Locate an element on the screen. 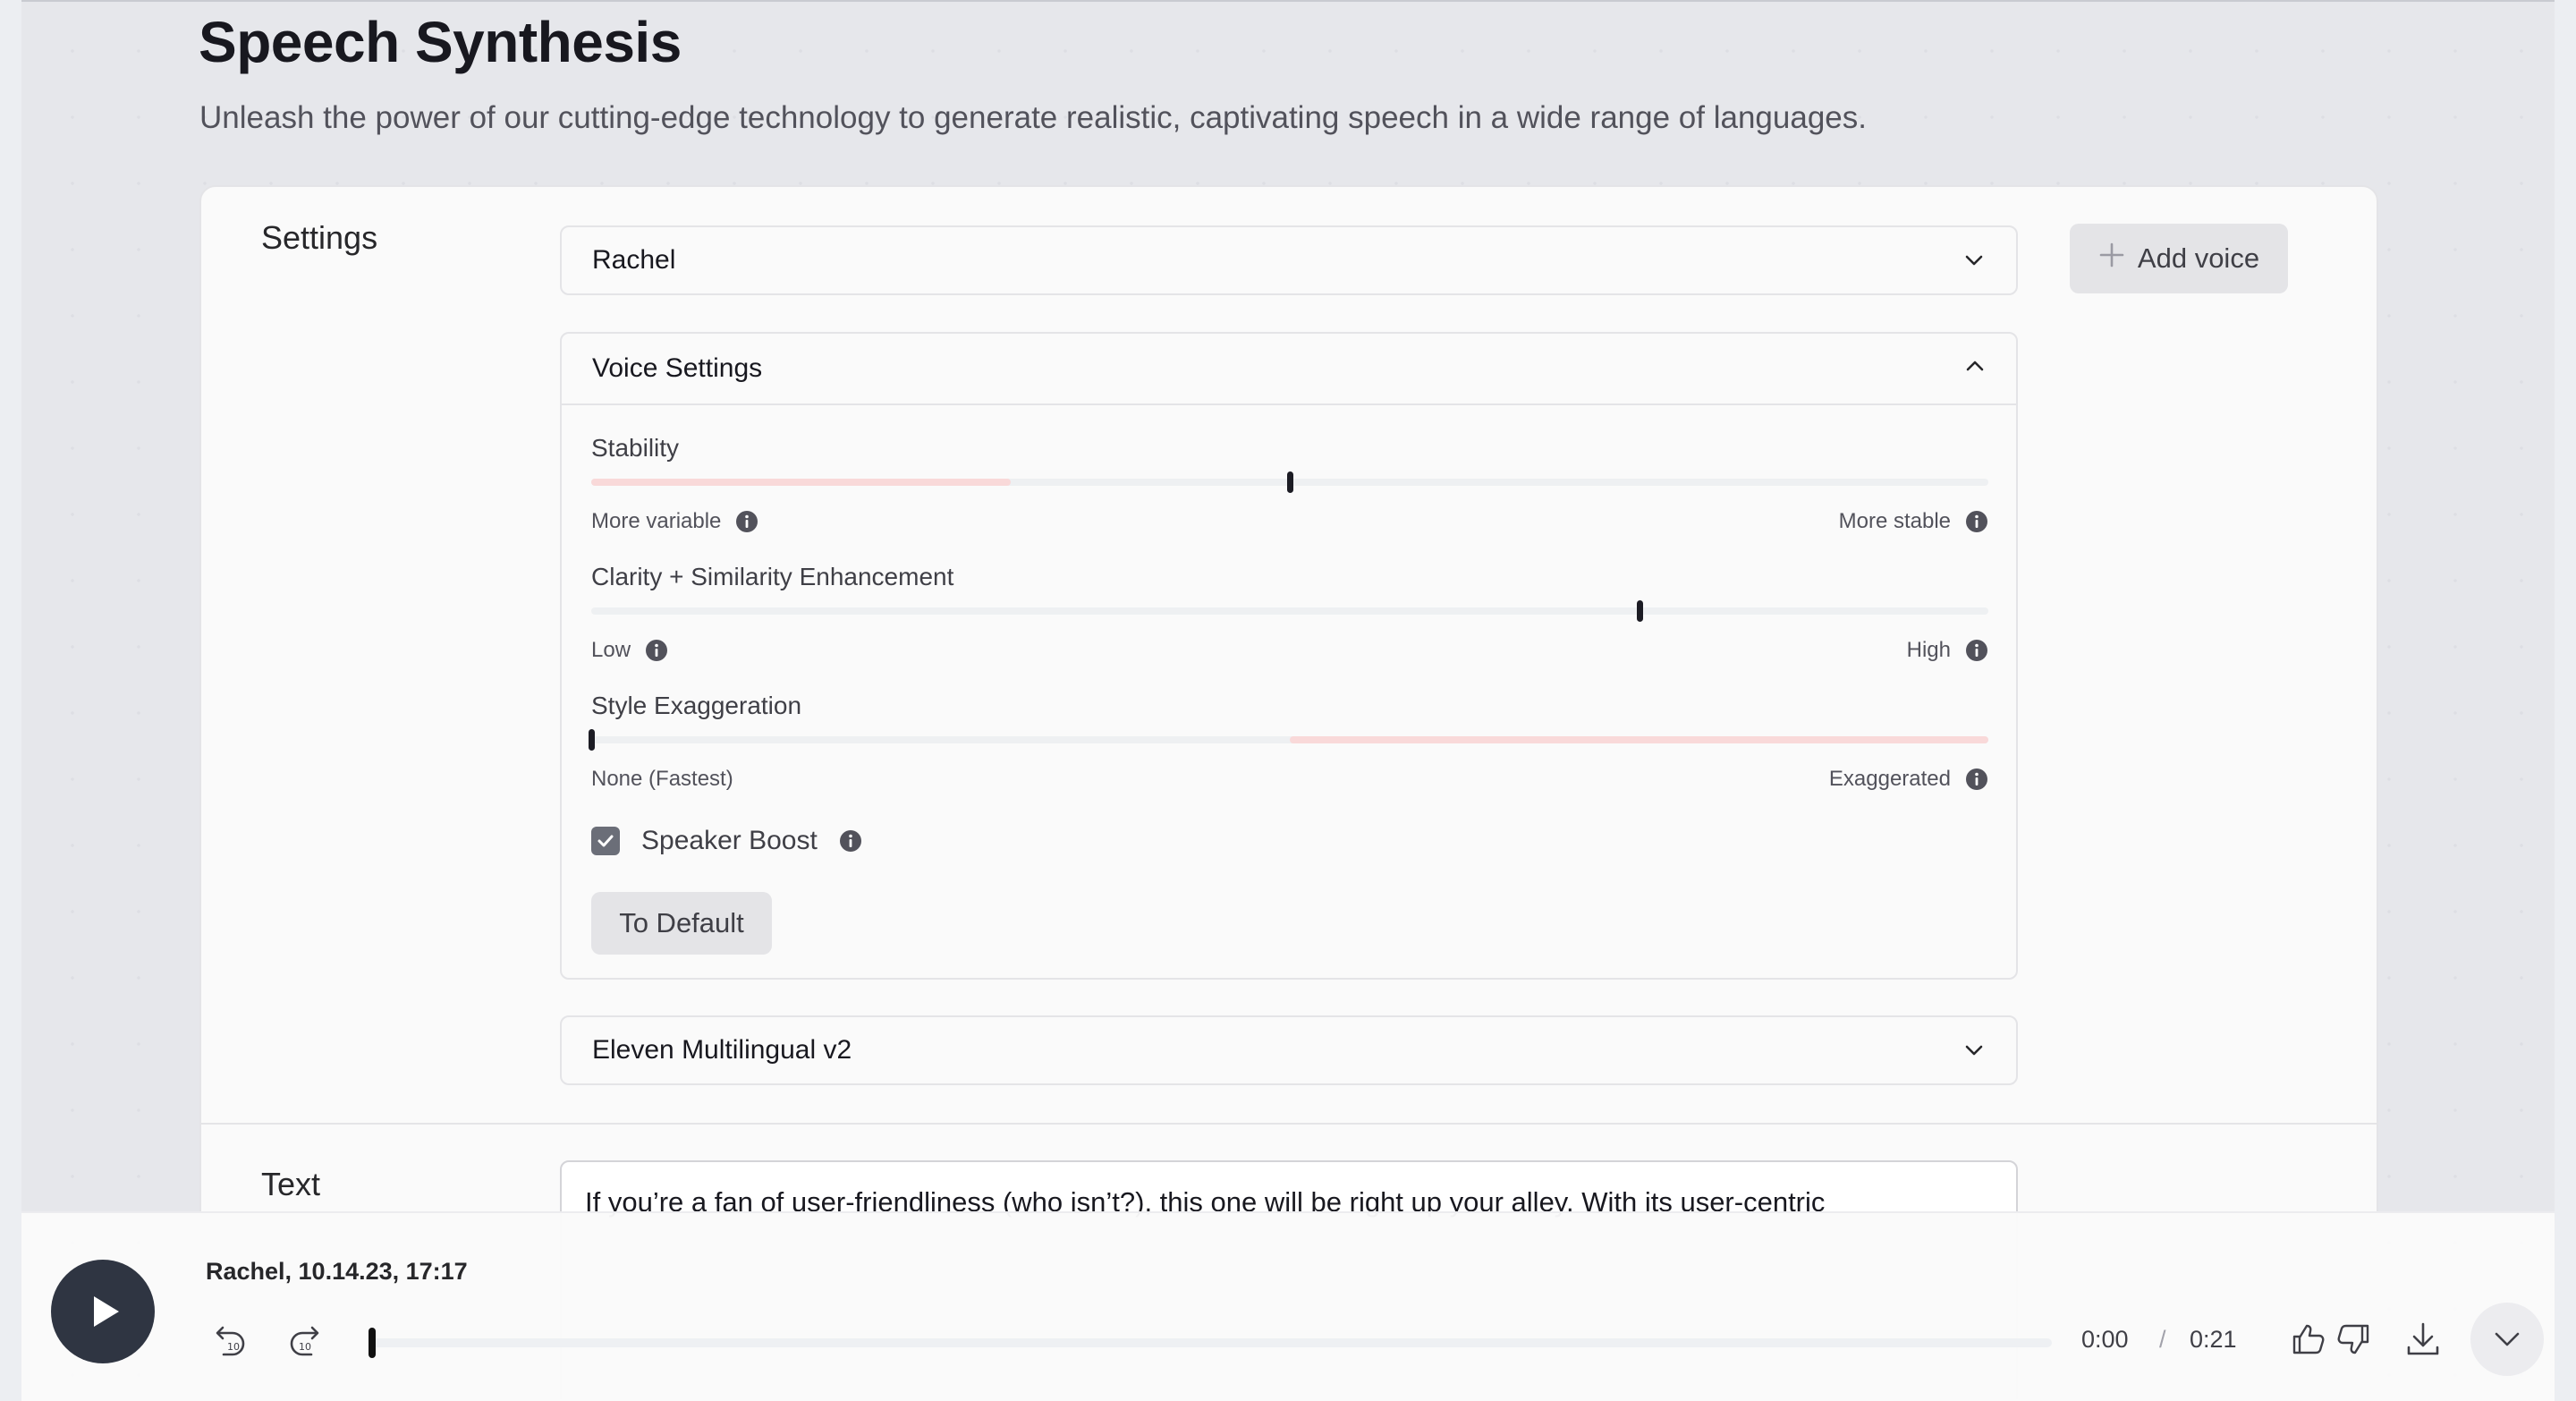  rewind-10-button: 10 is located at coordinates (229, 1342).